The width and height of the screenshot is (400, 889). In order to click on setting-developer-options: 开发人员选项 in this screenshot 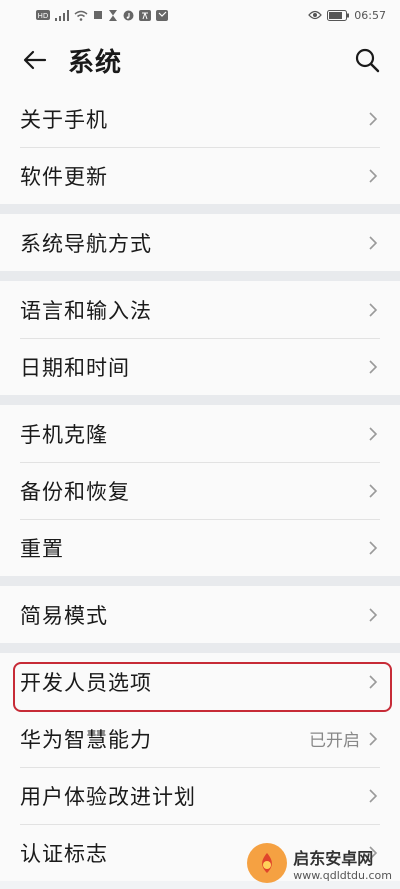, I will do `click(200, 681)`.